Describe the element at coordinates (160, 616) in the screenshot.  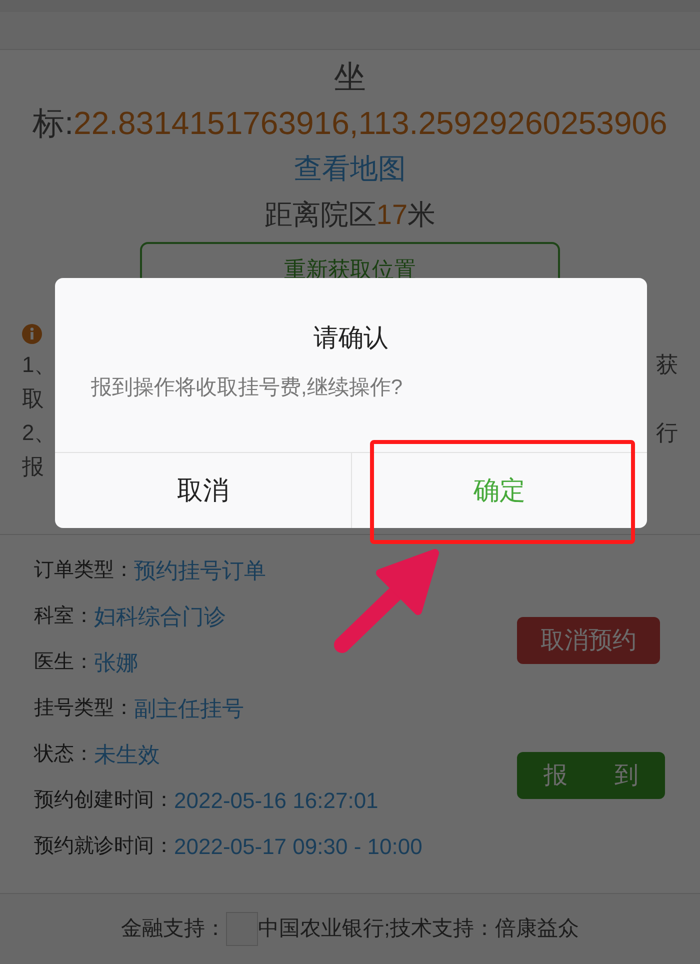
I see `field-value: 妇科综合门诊` at that location.